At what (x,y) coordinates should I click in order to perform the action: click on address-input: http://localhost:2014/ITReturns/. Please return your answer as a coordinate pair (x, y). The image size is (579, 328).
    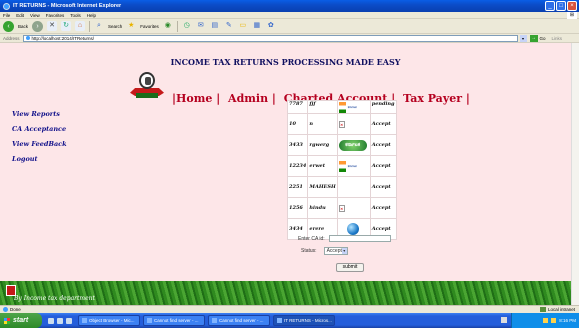
    Looking at the image, I should click on (270, 38).